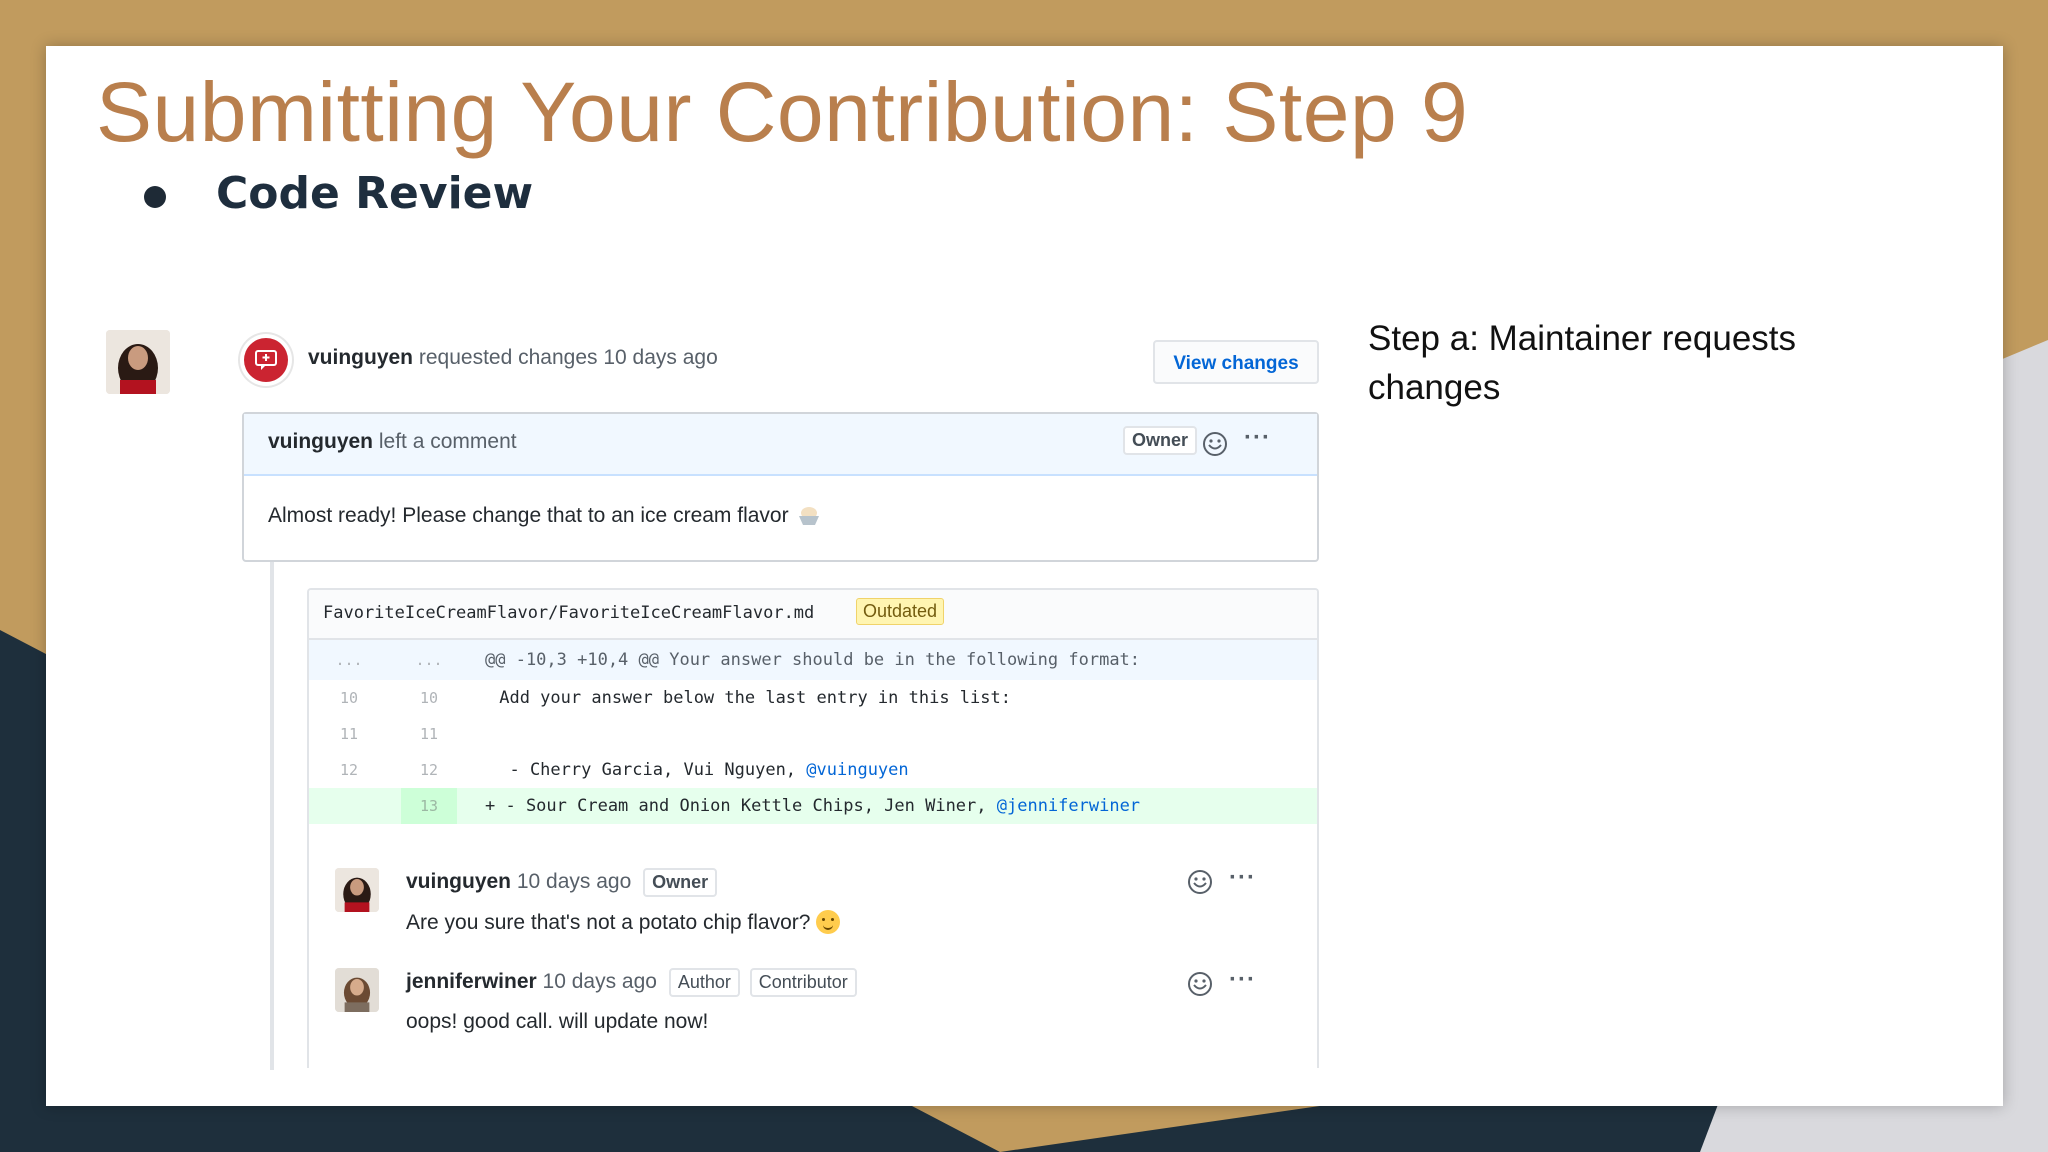  I want to click on comment-author: vuinguyen, so click(320, 441).